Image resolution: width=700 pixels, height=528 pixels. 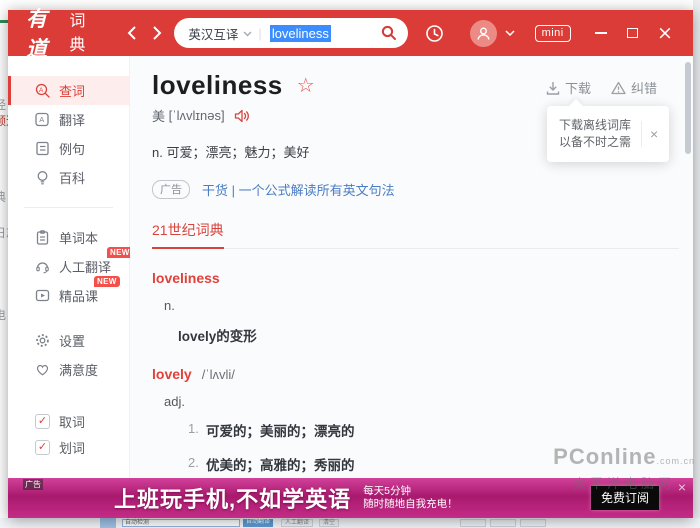 I want to click on accent-region: 美, so click(x=159, y=116).